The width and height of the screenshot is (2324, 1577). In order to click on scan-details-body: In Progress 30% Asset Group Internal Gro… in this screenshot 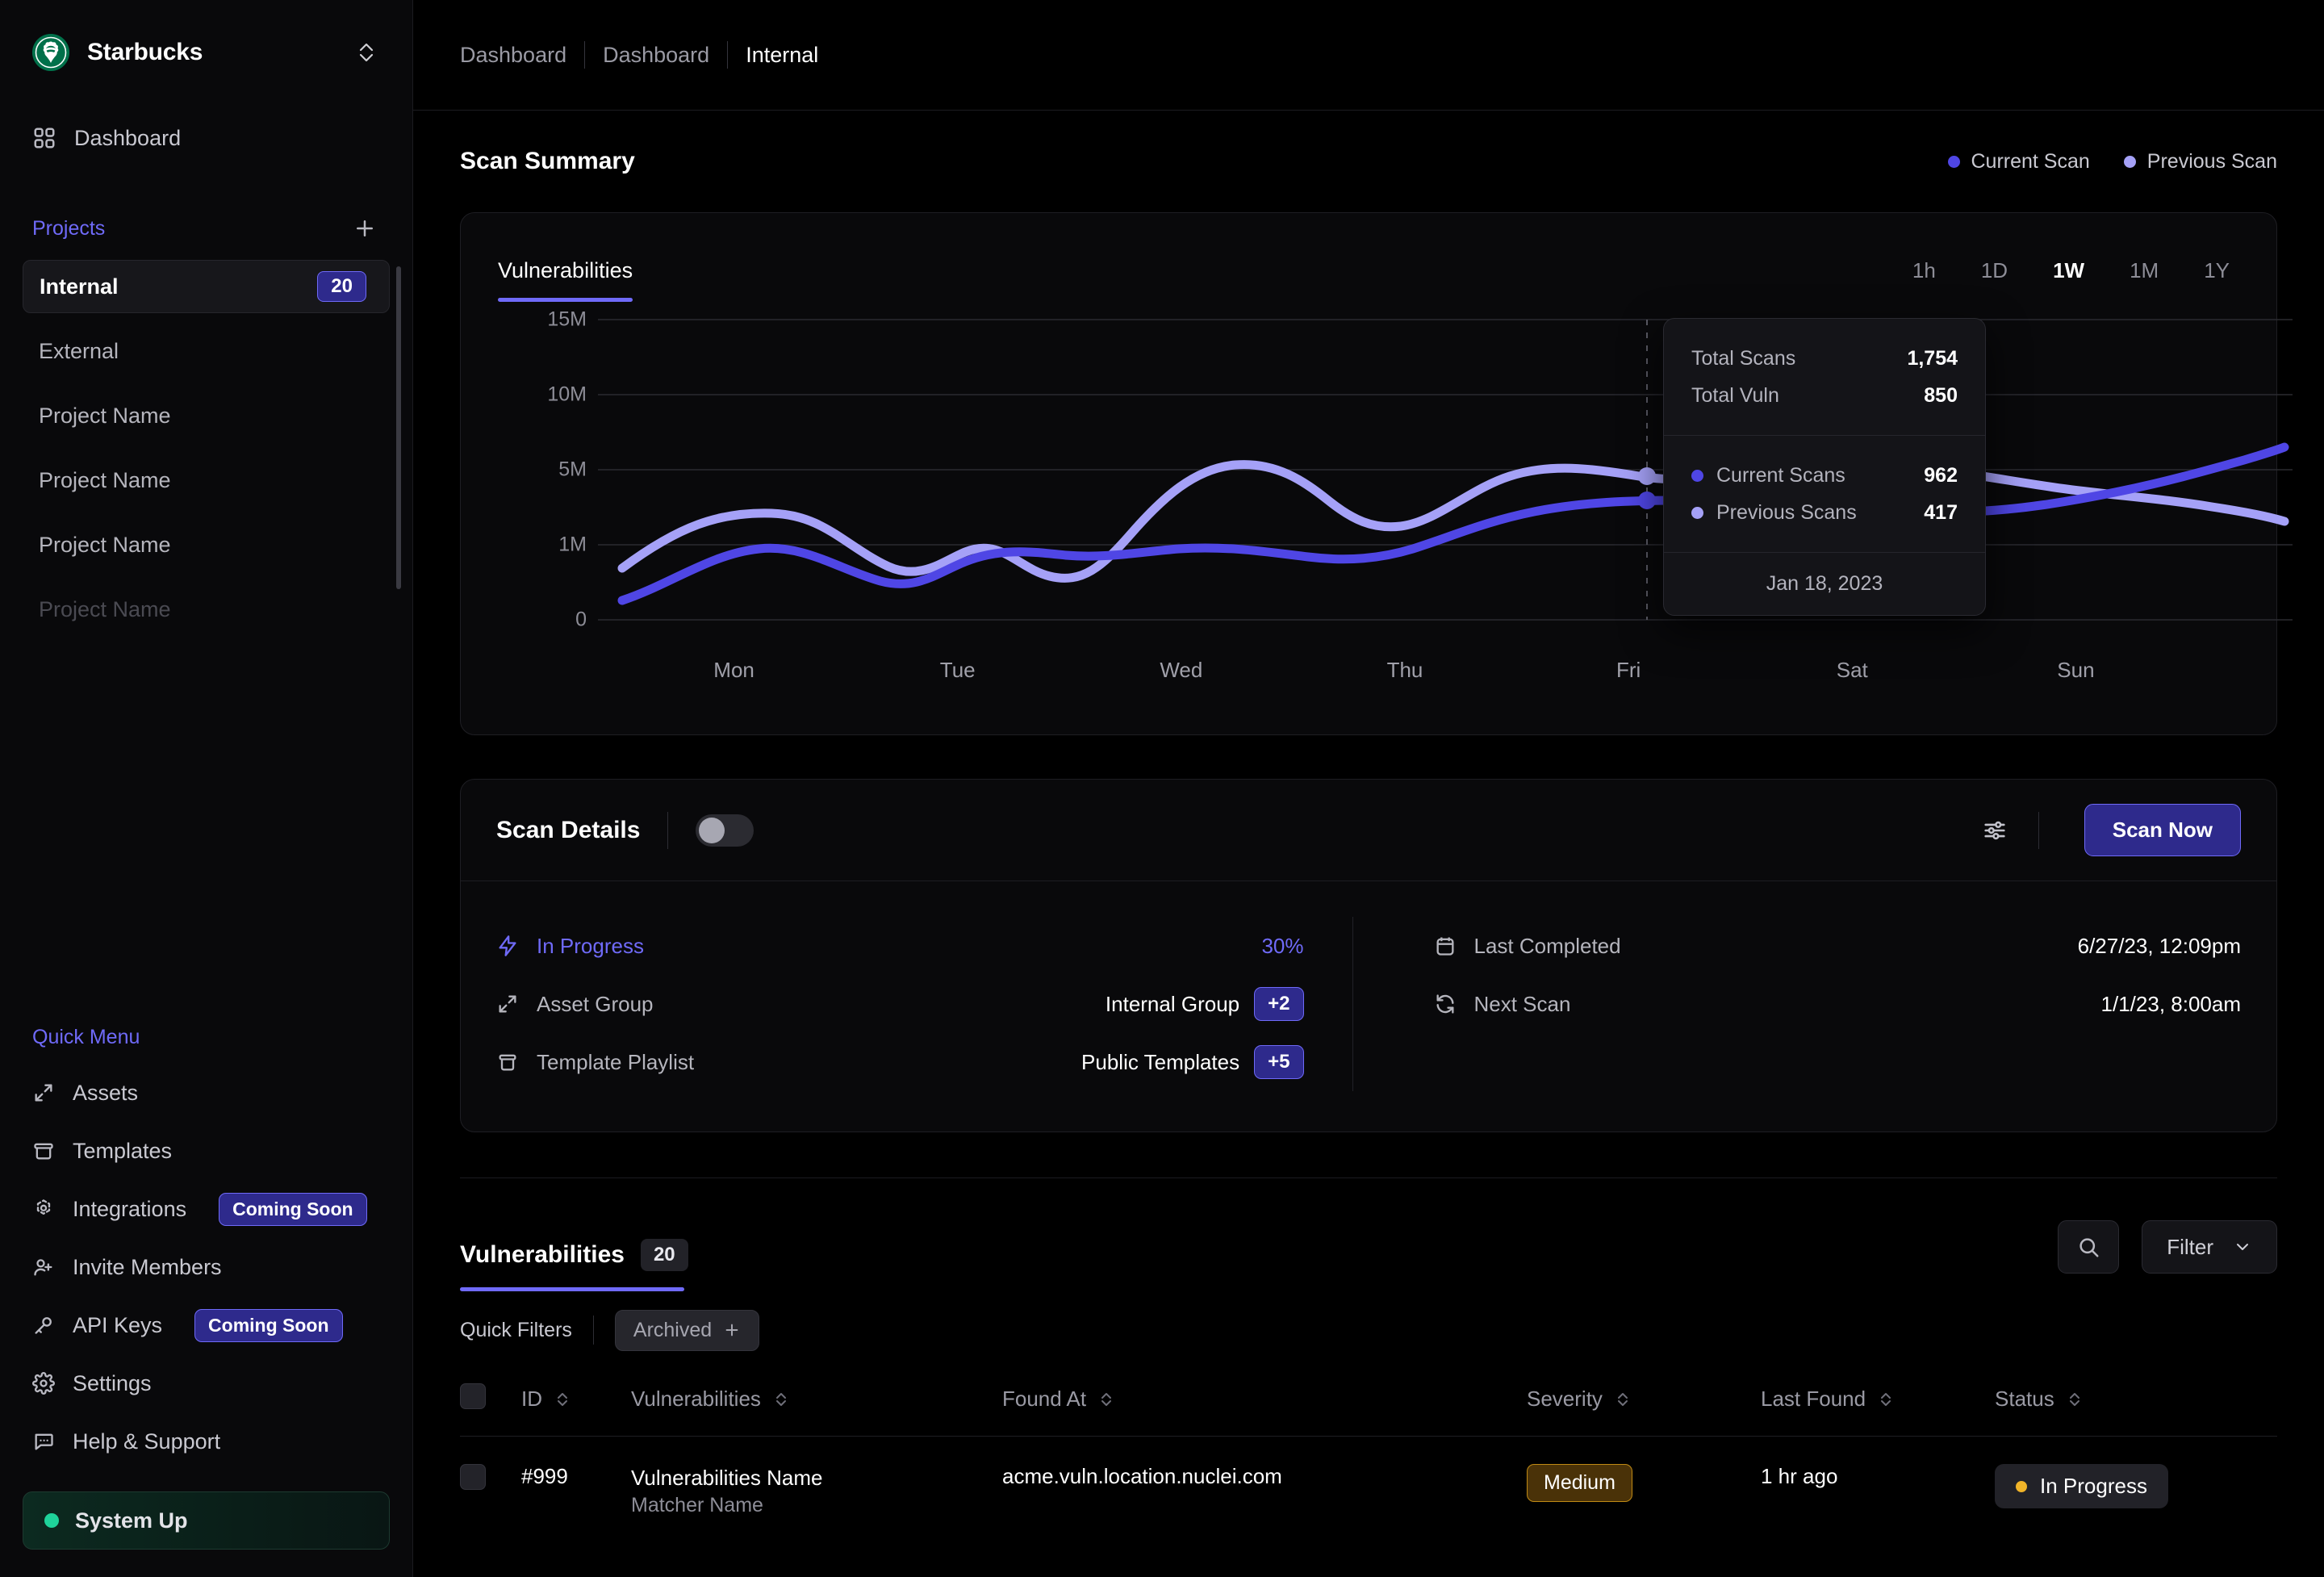, I will do `click(1368, 1006)`.